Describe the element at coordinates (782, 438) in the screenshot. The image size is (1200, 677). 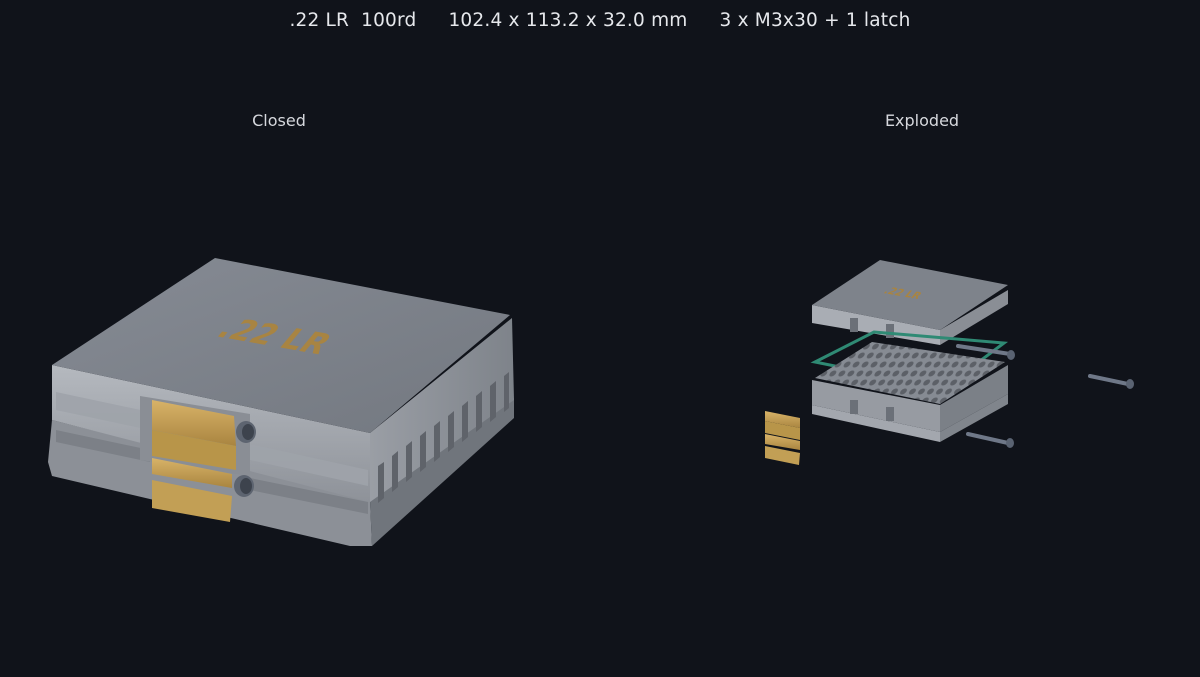
I see `exploded-latch` at that location.